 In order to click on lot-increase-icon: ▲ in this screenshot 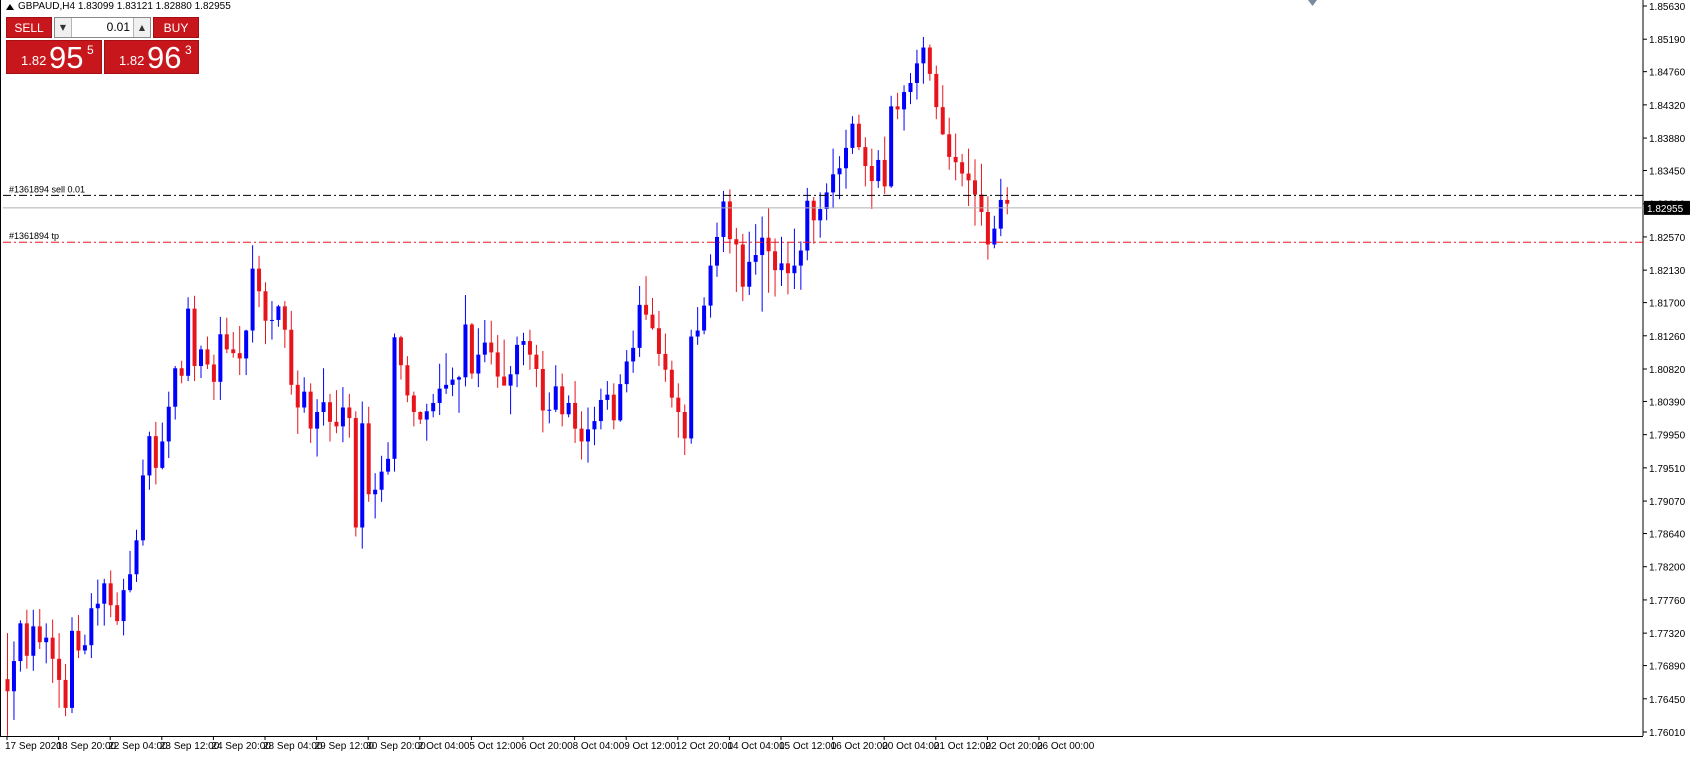, I will do `click(141, 27)`.